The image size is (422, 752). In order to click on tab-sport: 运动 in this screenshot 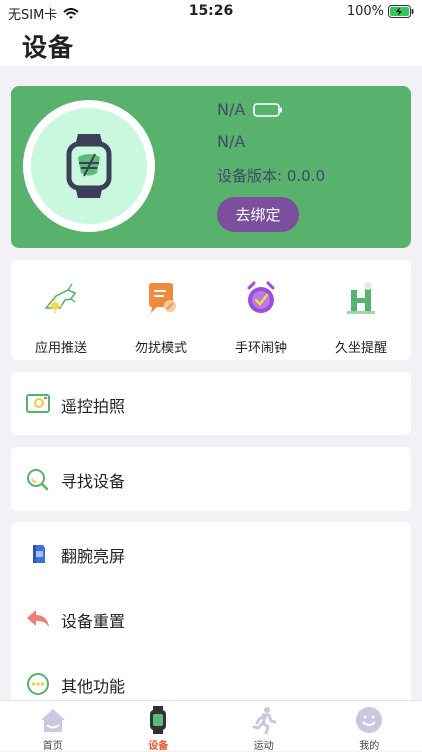, I will do `click(264, 726)`.